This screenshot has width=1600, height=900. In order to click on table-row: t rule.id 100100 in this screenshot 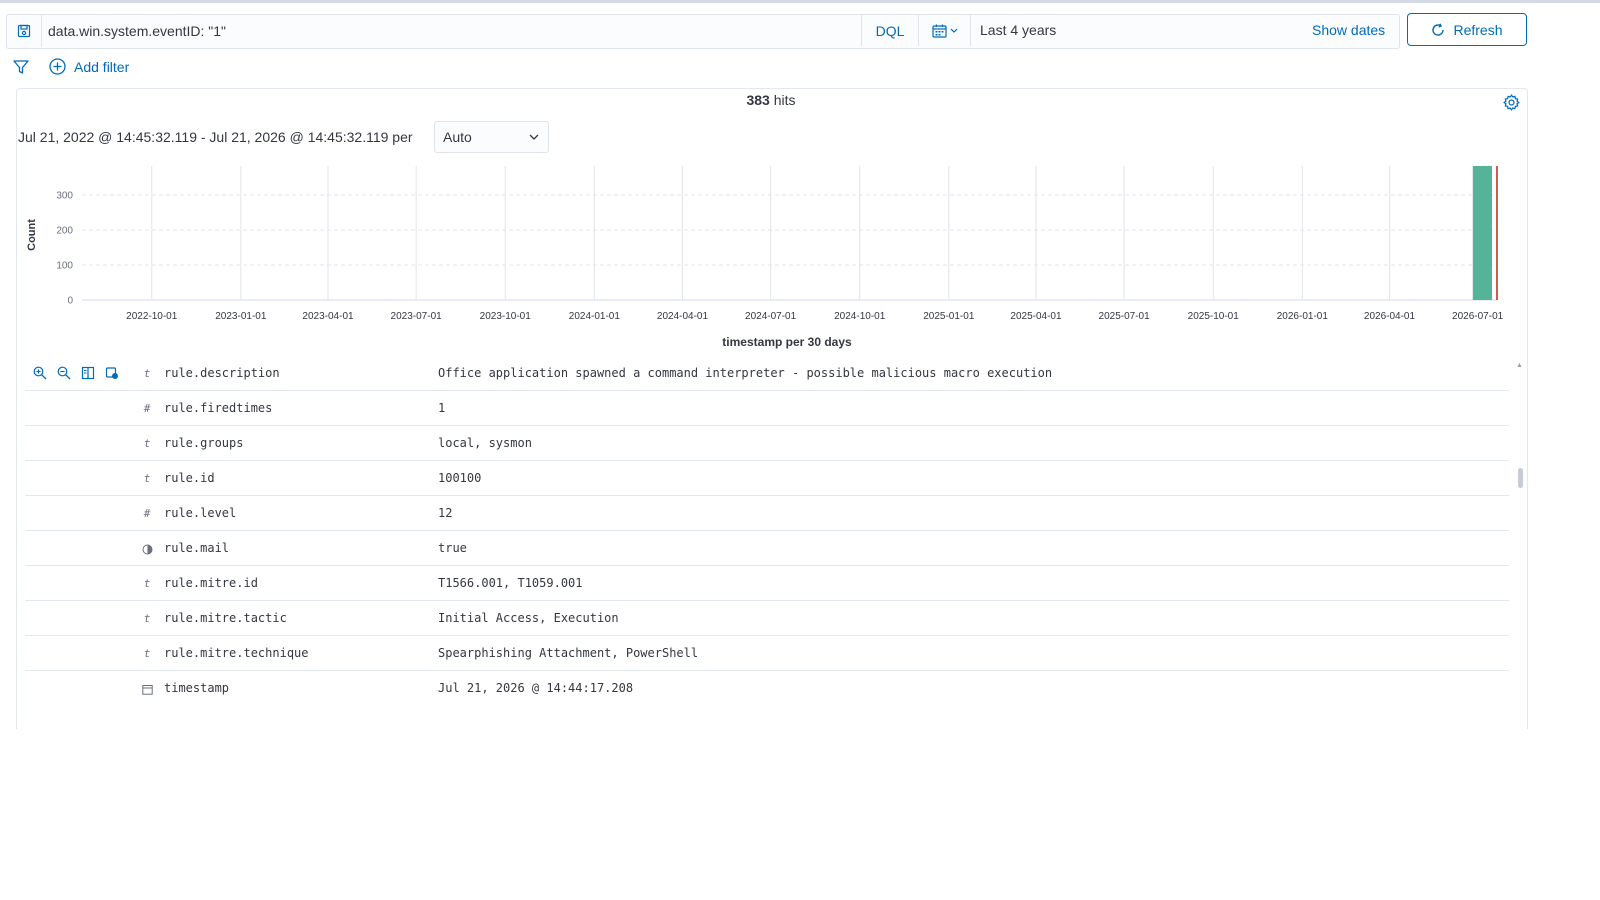, I will do `click(767, 478)`.